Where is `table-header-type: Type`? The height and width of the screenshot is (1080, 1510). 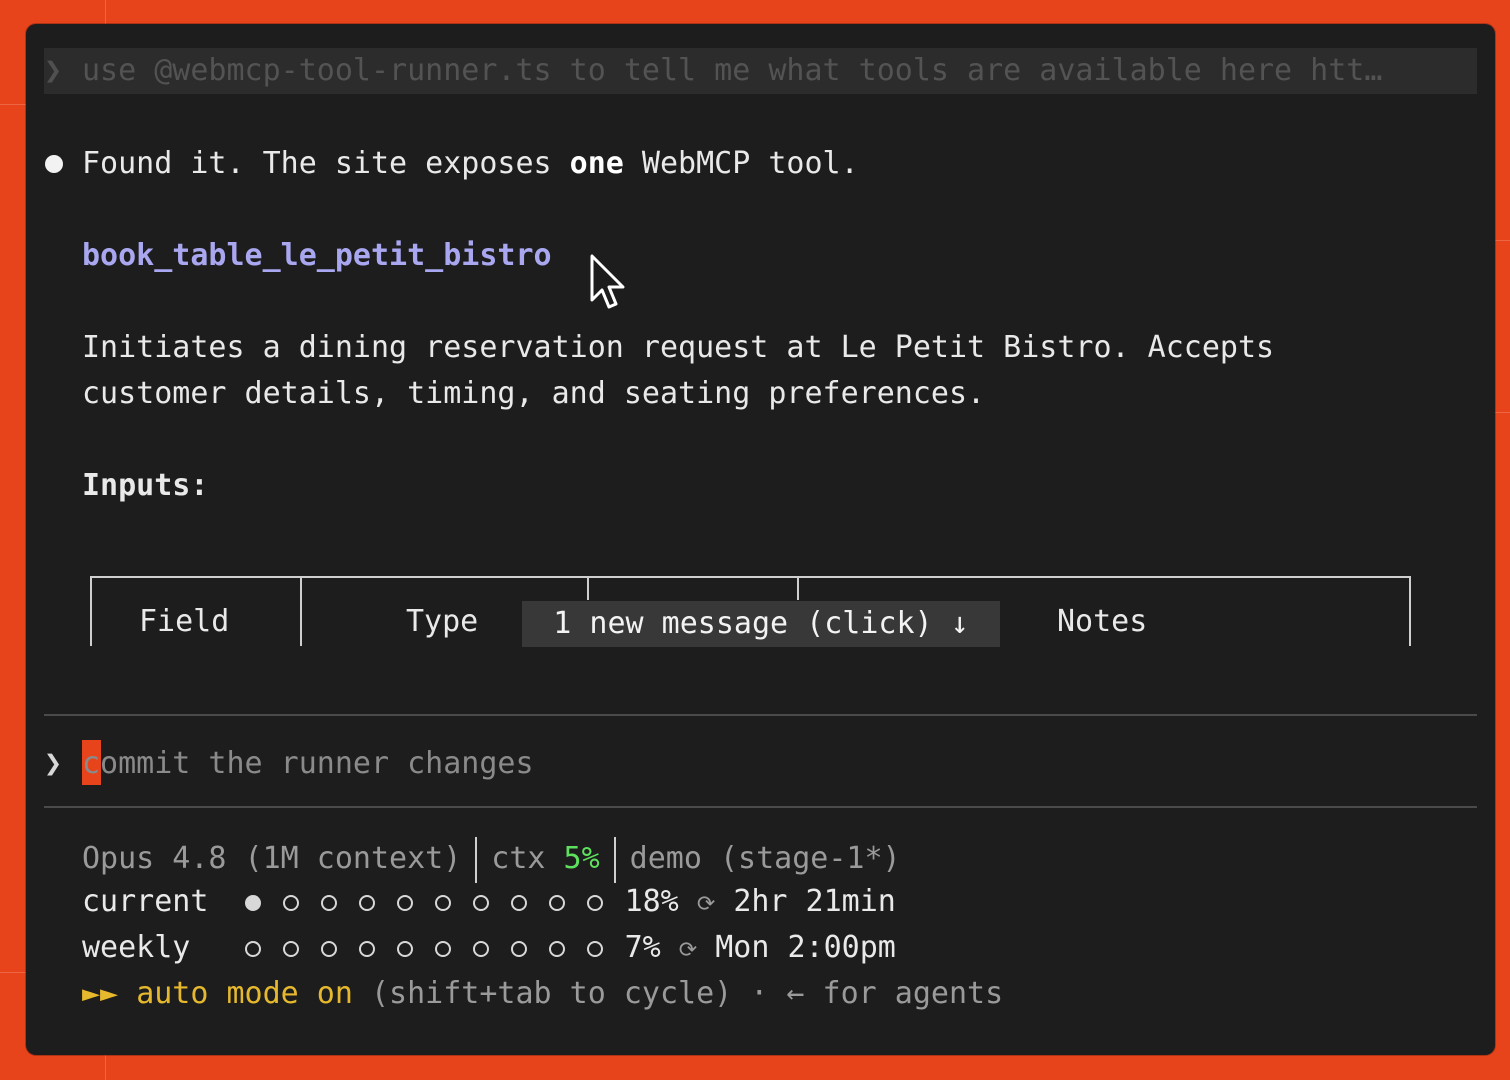
table-header-type: Type is located at coordinates (442, 621).